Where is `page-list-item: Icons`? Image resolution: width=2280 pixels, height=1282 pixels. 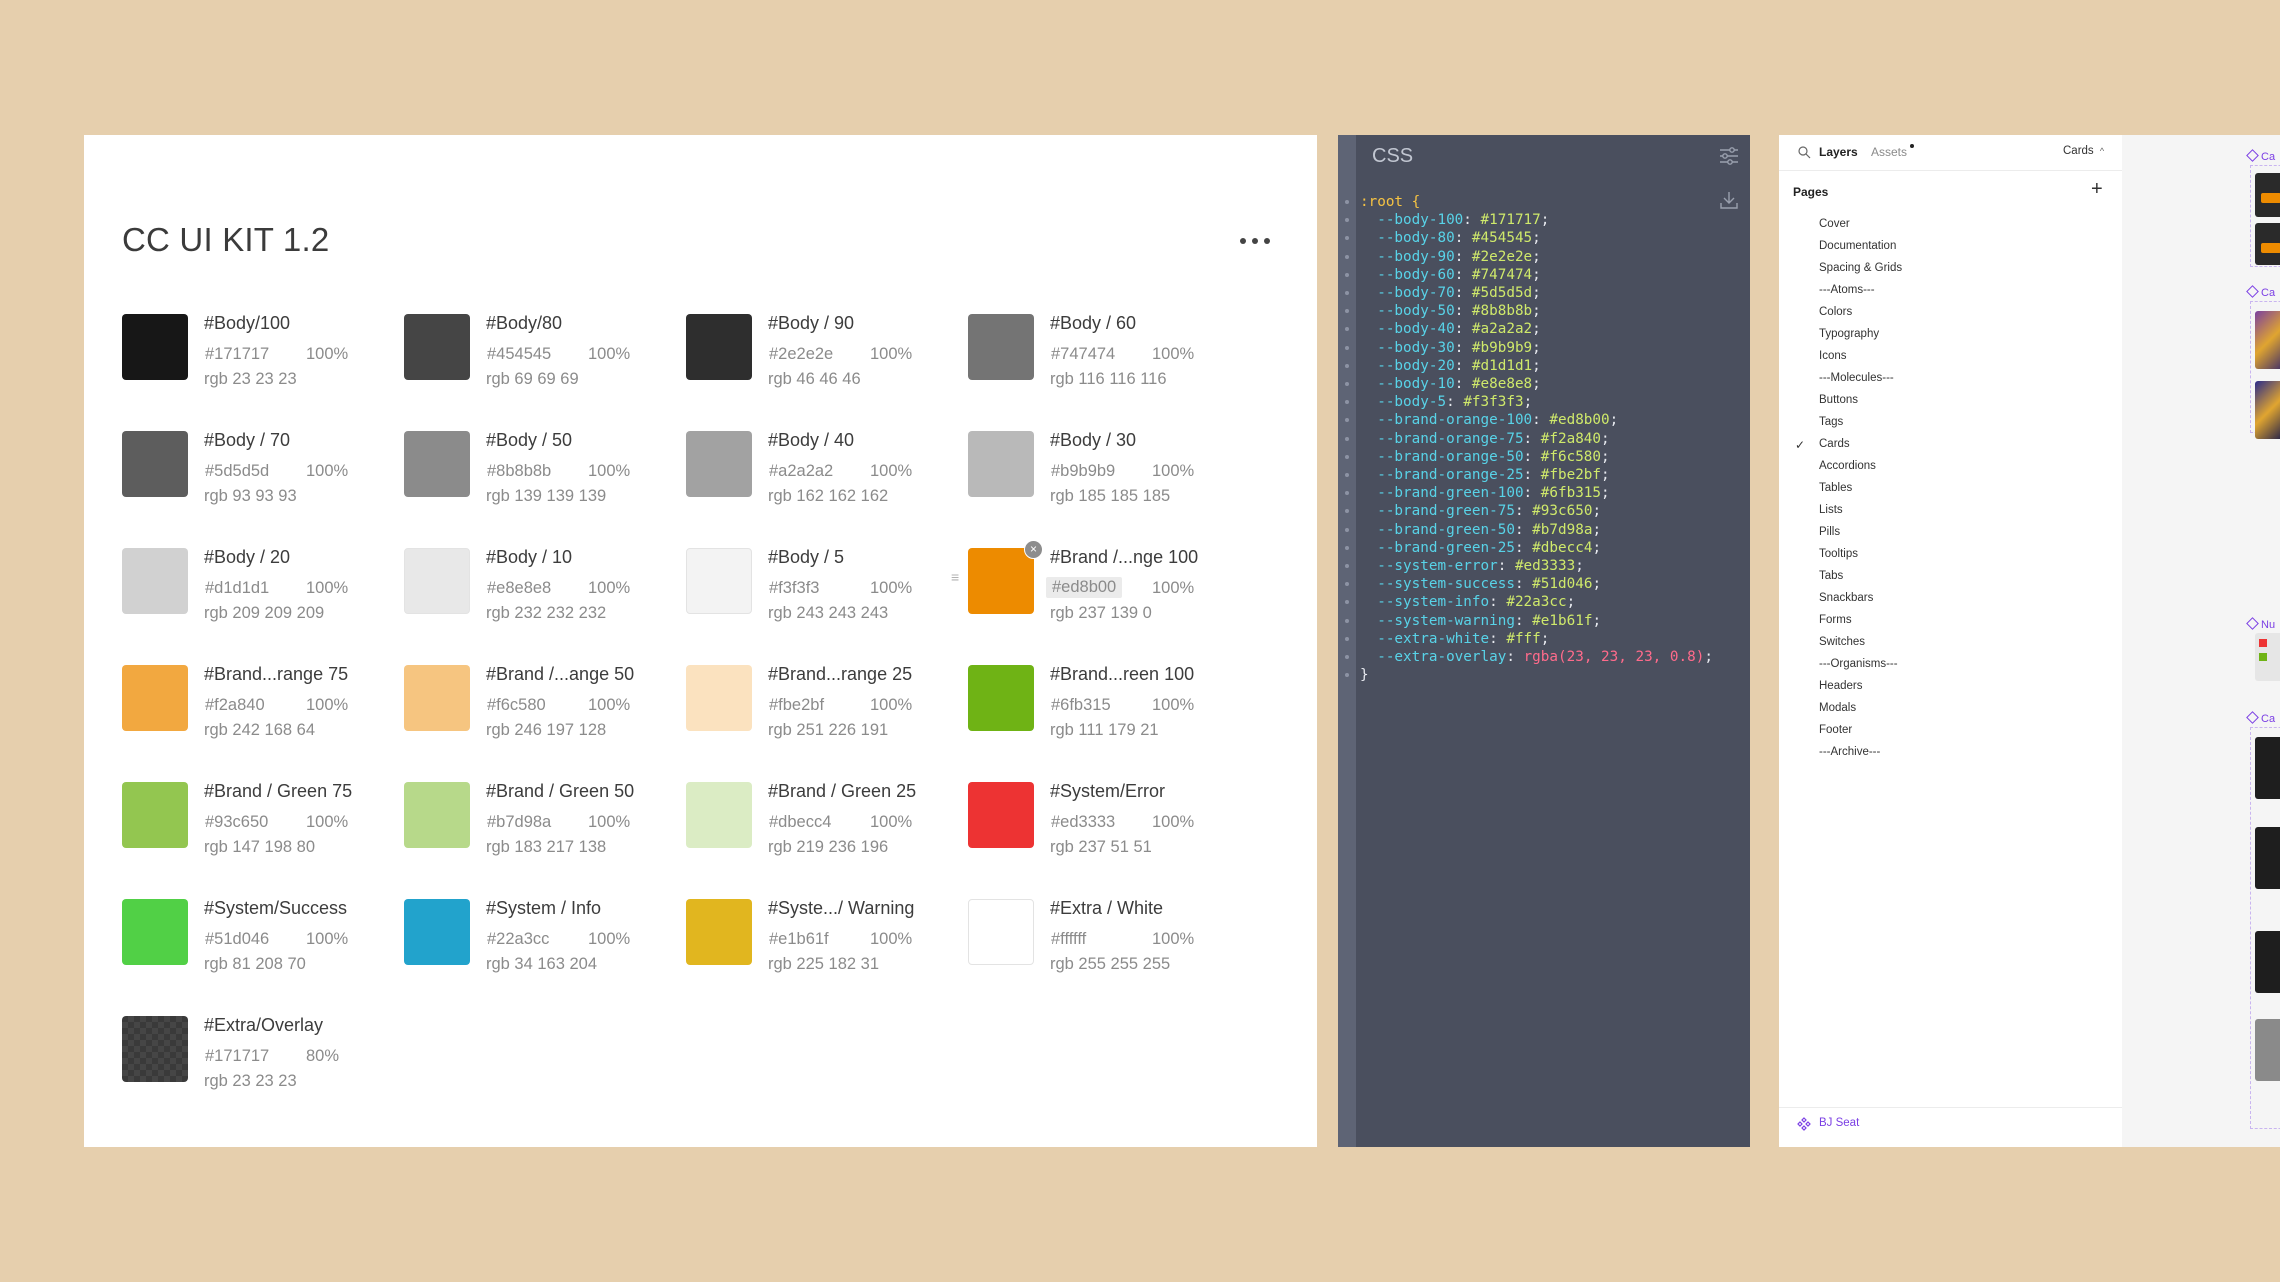
page-list-item: Icons is located at coordinates (1833, 356).